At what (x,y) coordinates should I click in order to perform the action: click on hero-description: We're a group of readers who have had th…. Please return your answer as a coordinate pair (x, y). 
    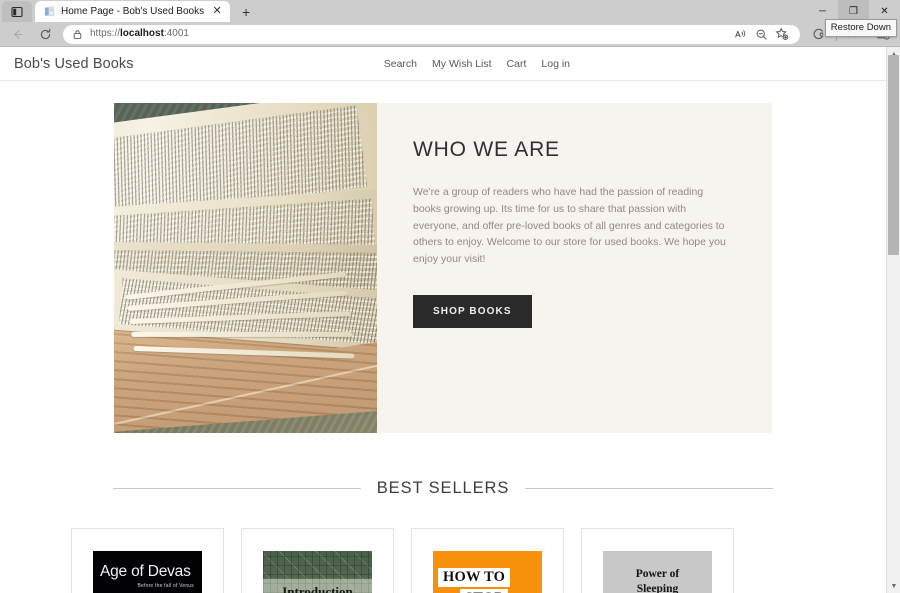
    Looking at the image, I should click on (569, 226).